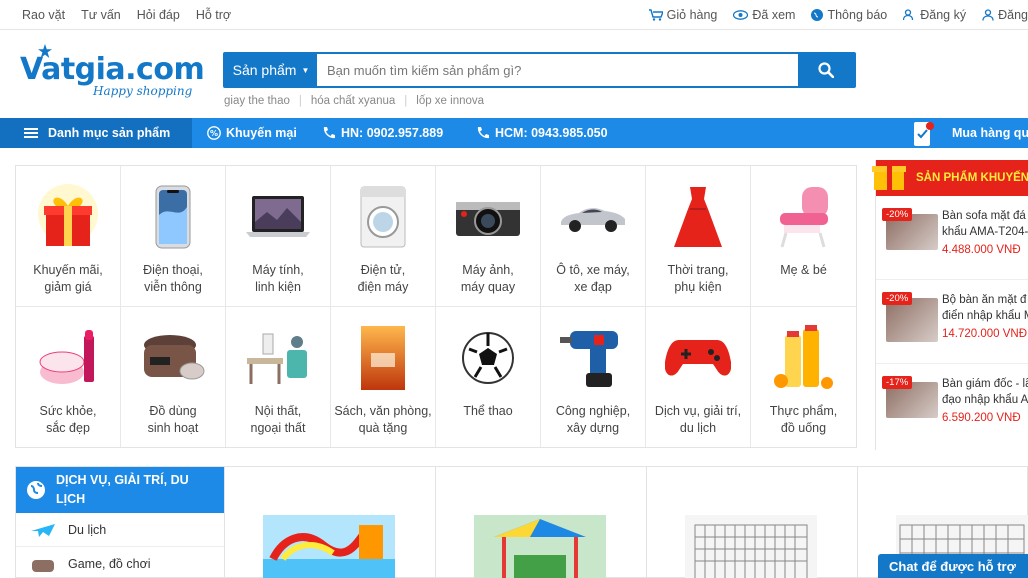 The height and width of the screenshot is (578, 1028). I want to click on discount-badge: -20%, so click(897, 298).